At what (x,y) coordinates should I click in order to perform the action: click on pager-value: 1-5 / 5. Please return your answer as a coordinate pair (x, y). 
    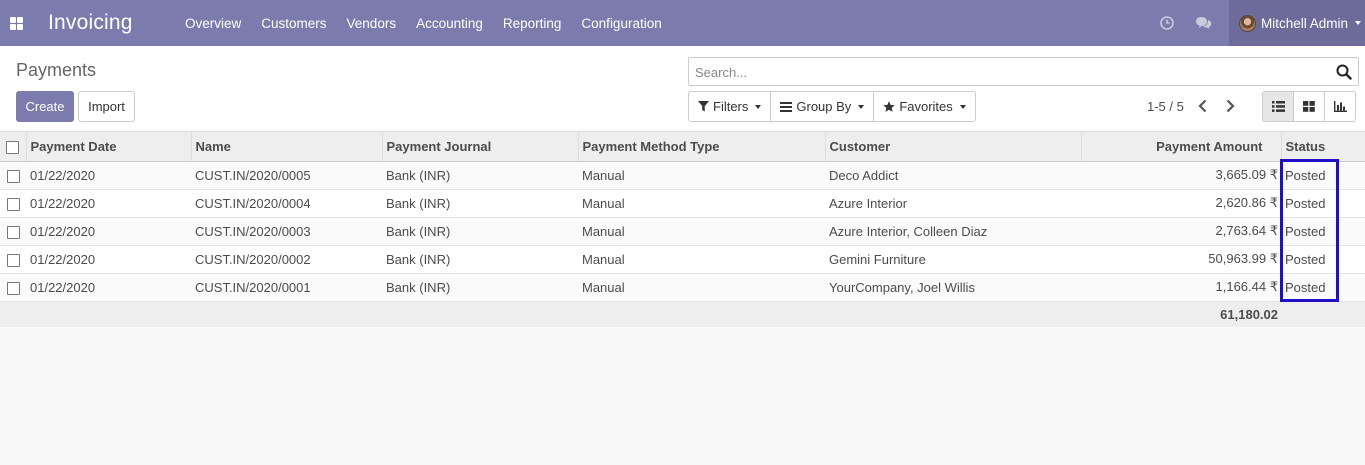
    Looking at the image, I should click on (1165, 106).